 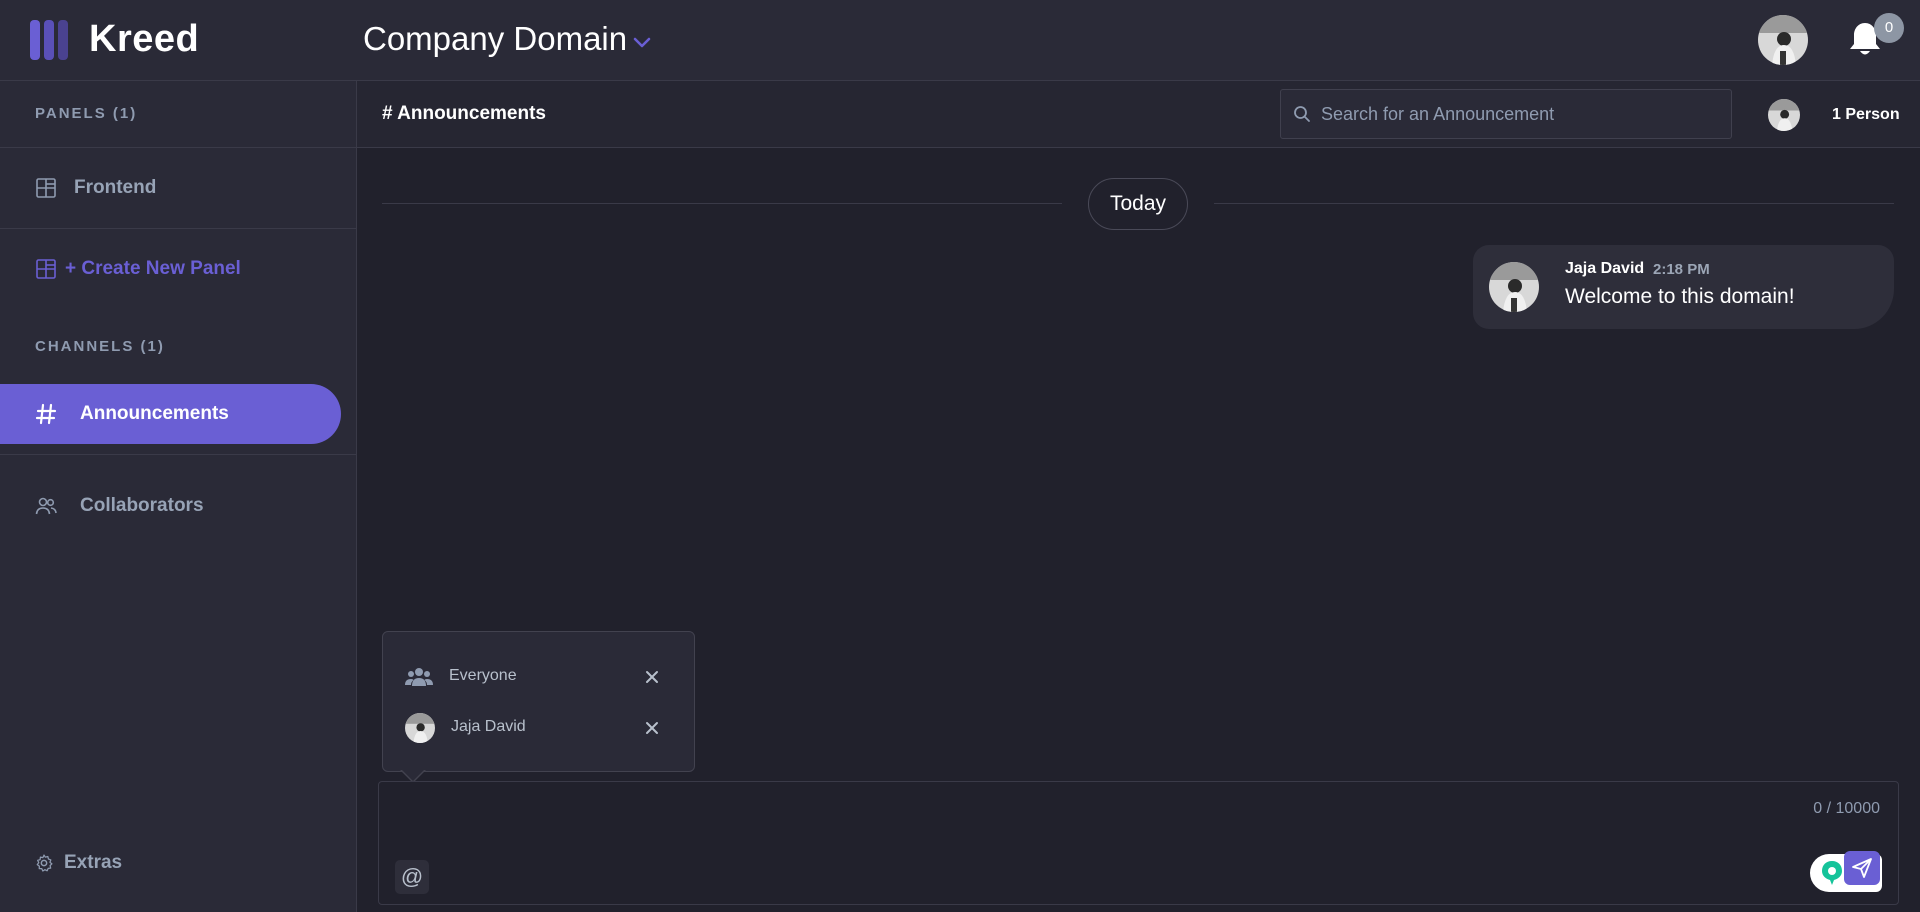 What do you see at coordinates (1889, 28) in the screenshot?
I see `notification-badge: 0` at bounding box center [1889, 28].